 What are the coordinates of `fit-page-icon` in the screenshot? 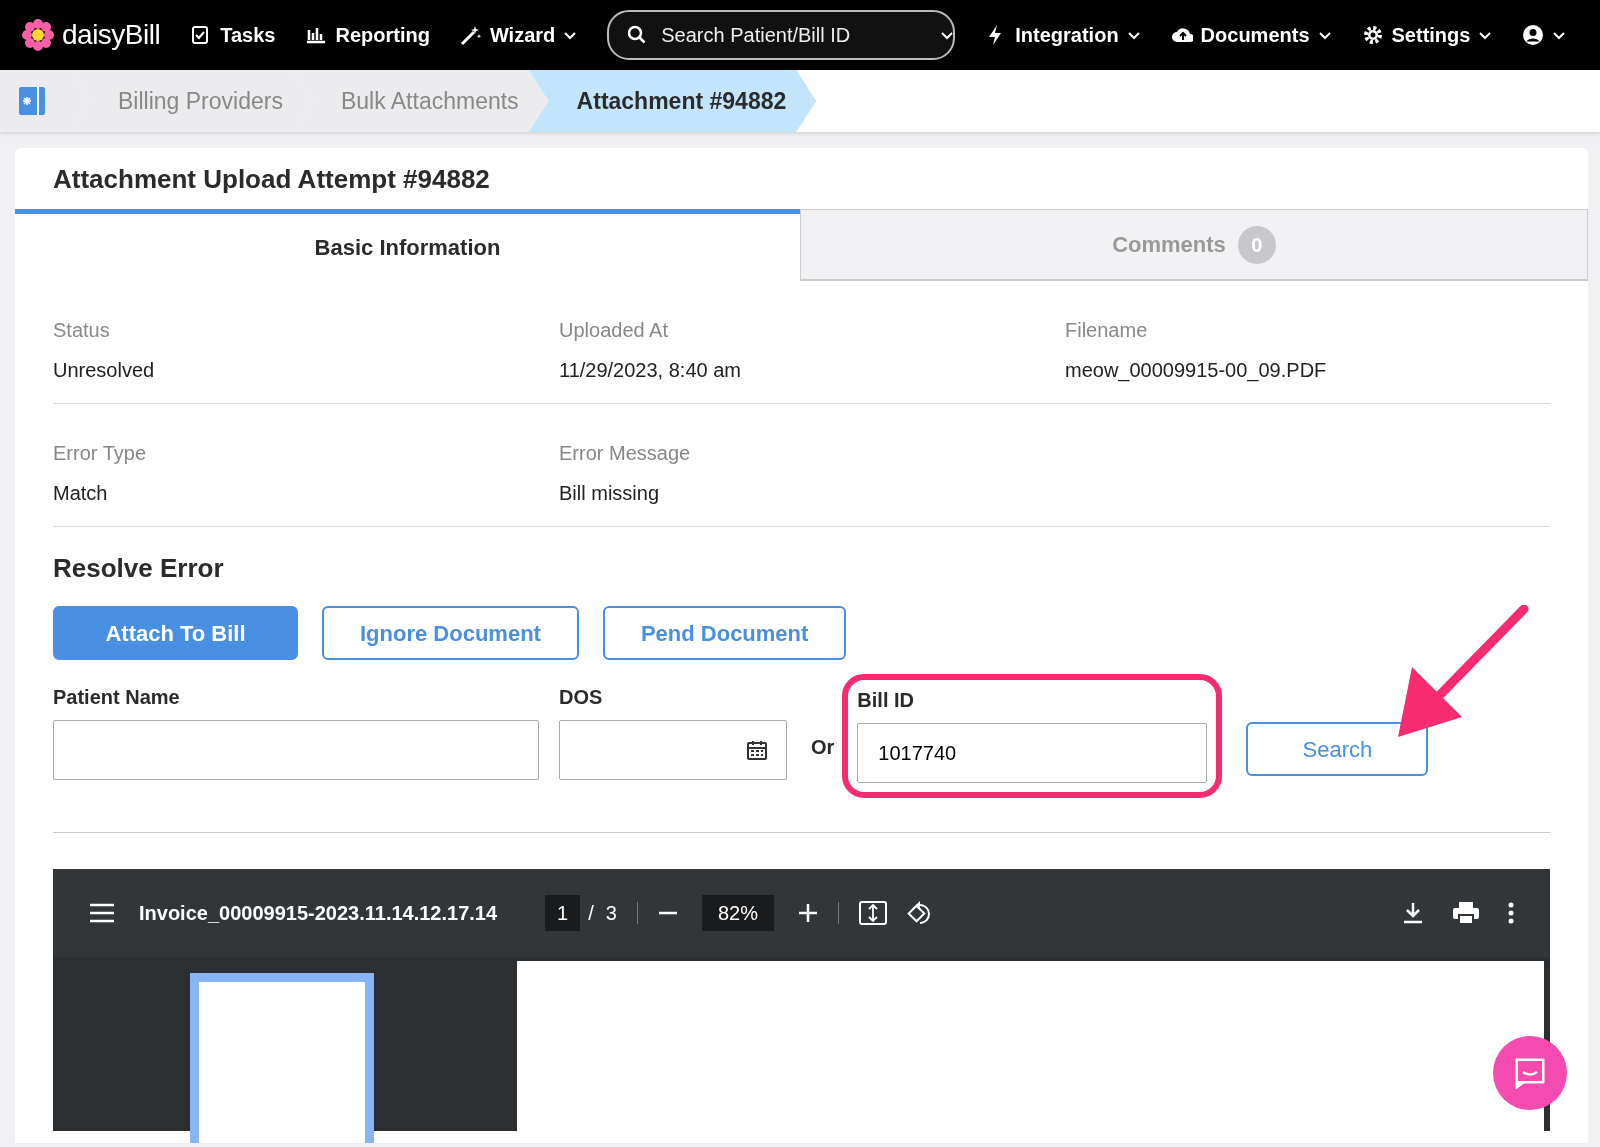 It's located at (872, 913).